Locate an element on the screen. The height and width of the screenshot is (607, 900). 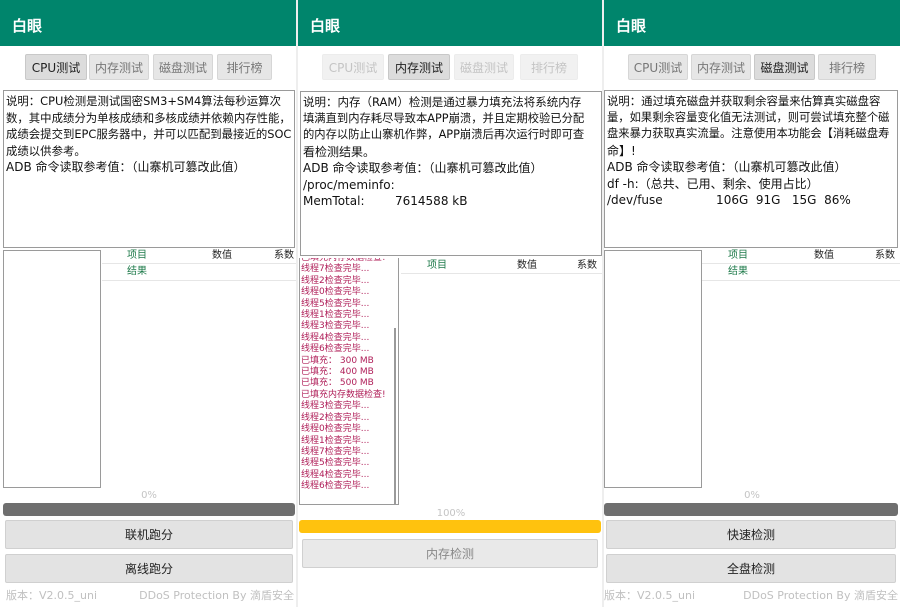
full-disk-check-button: 全盘检测 is located at coordinates (751, 568).